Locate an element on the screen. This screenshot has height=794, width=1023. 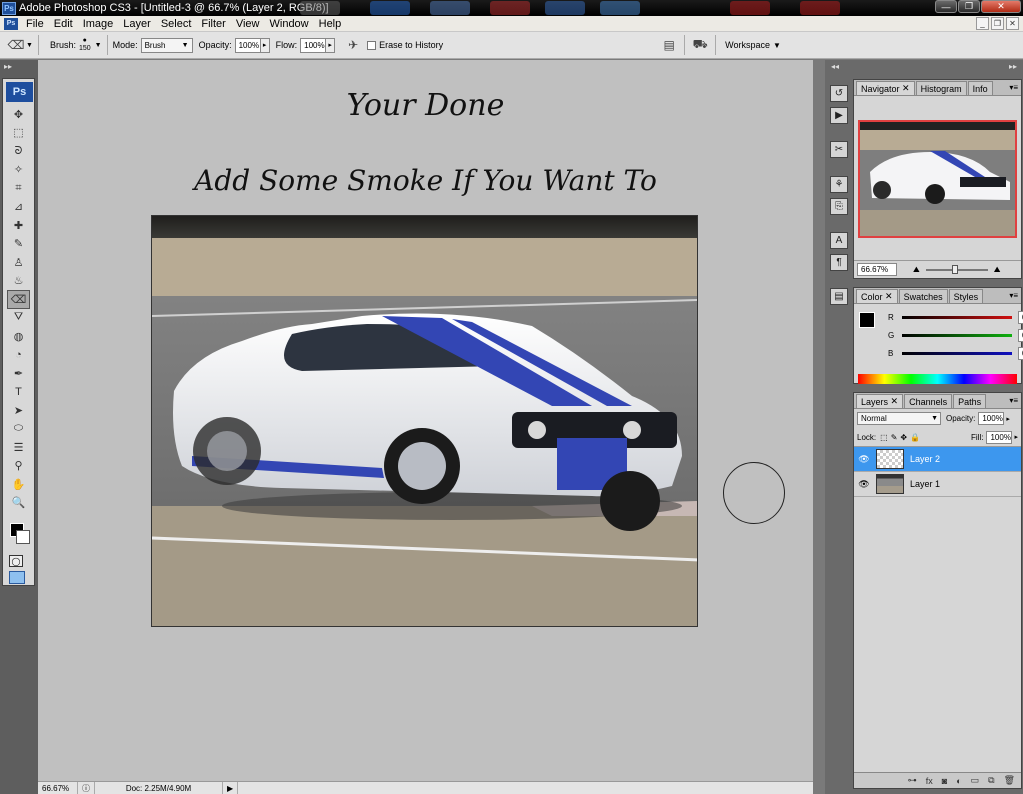
close-icon: ✕ is located at coordinates (1001, 6).